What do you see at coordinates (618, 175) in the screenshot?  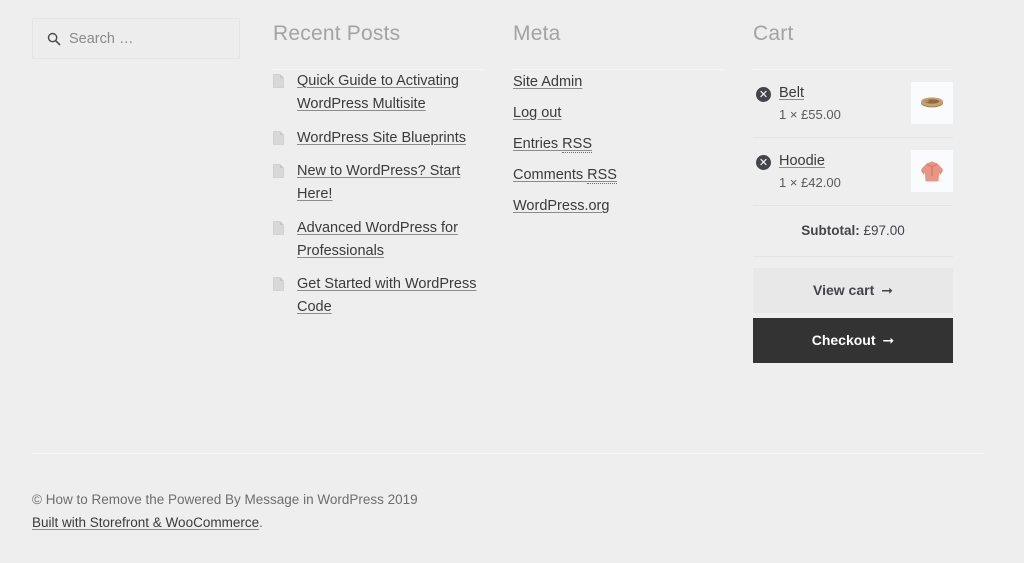 I see `list-item: Comments RSS` at bounding box center [618, 175].